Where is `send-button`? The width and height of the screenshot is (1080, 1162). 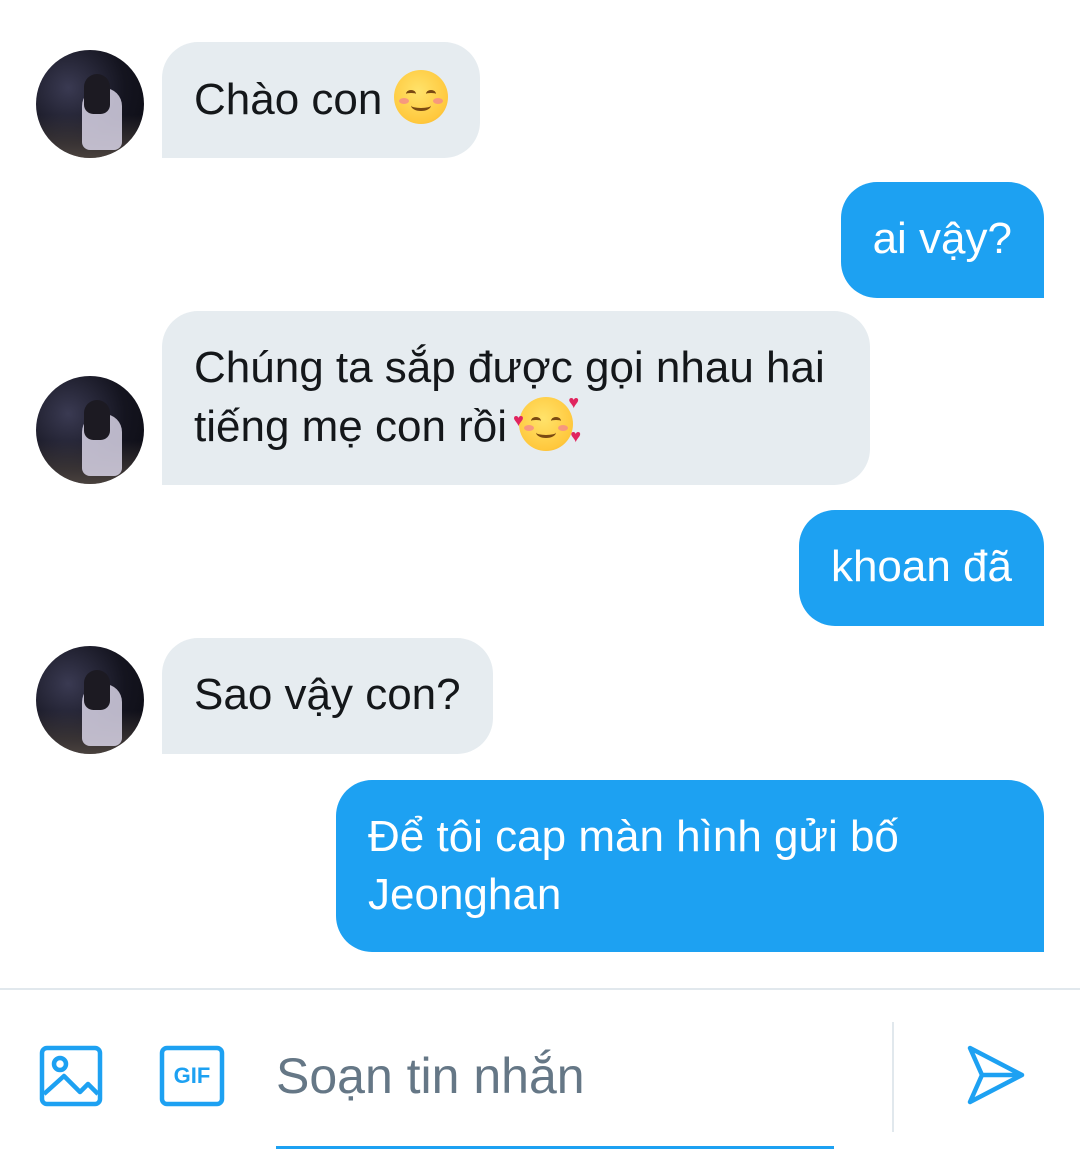
send-button is located at coordinates (995, 1075).